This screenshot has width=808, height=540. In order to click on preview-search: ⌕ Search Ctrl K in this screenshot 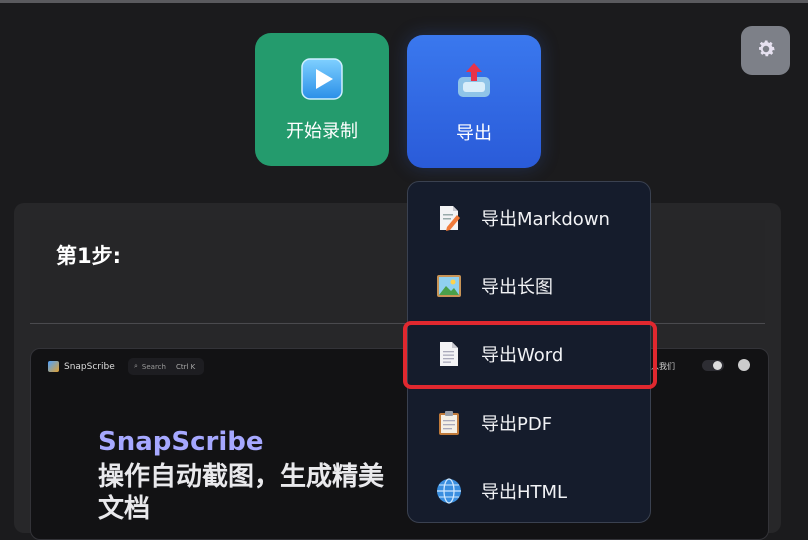, I will do `click(166, 366)`.